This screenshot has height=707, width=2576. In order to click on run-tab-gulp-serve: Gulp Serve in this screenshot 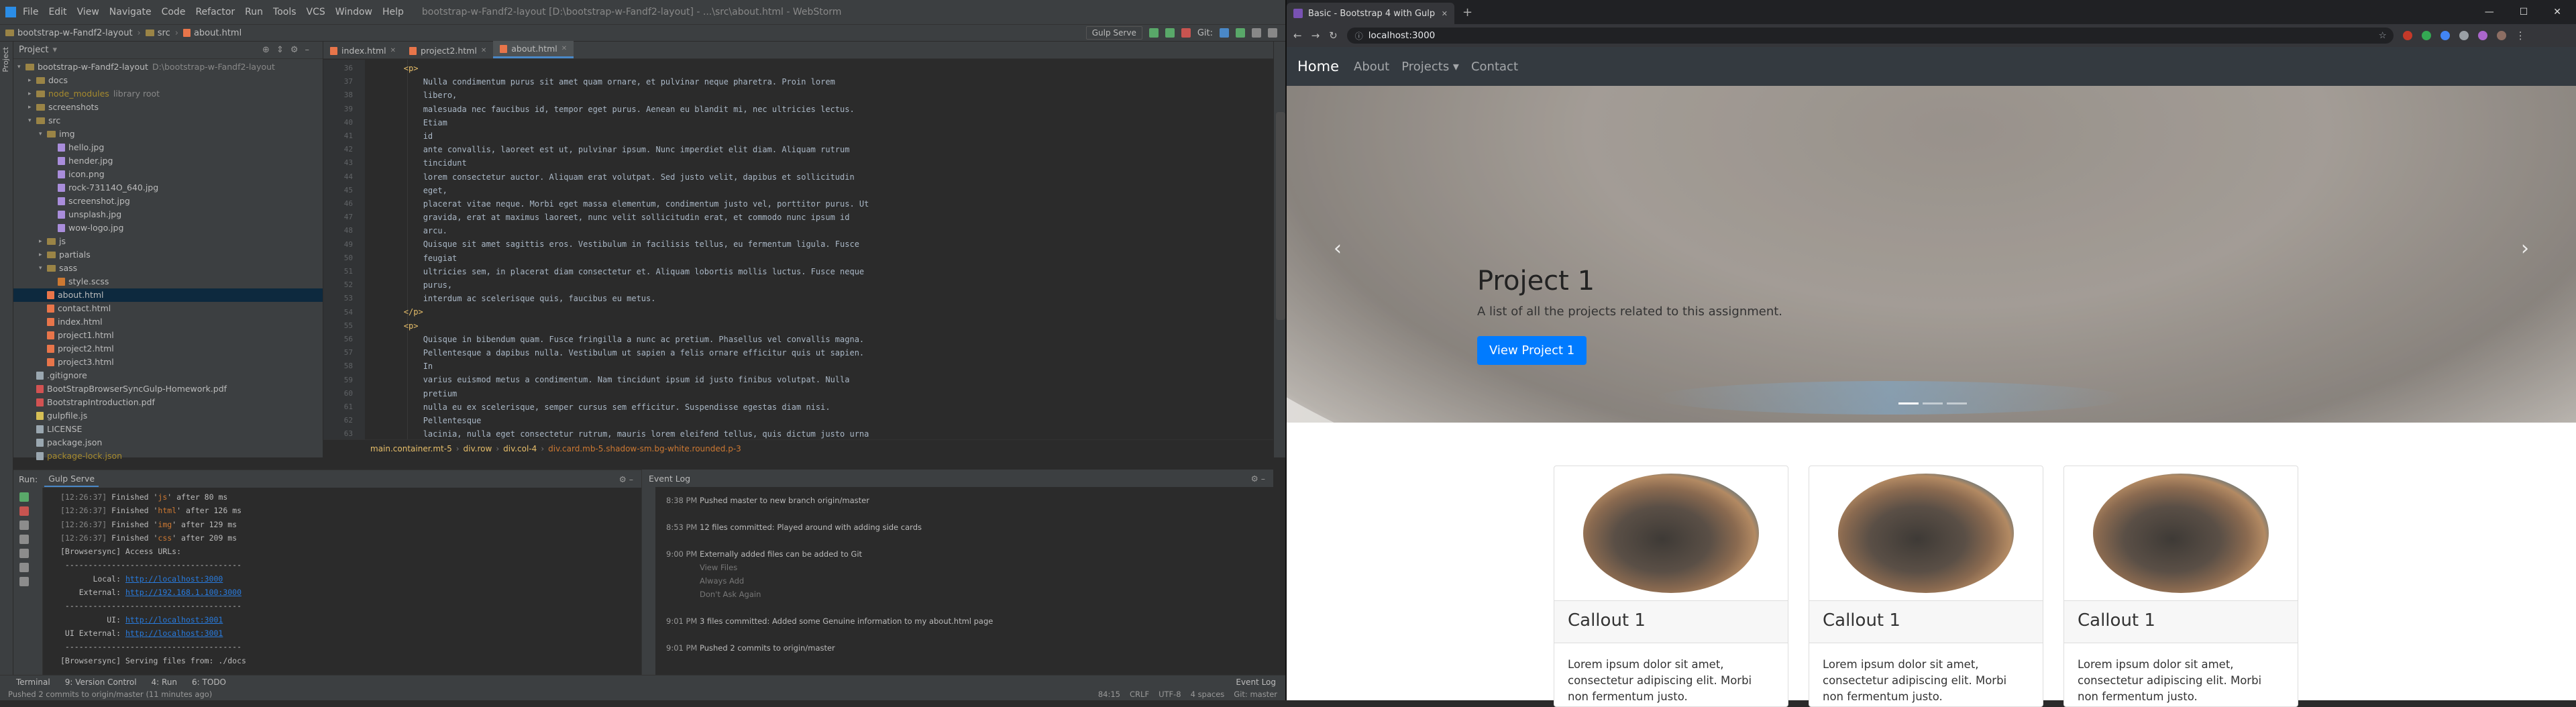, I will do `click(71, 479)`.